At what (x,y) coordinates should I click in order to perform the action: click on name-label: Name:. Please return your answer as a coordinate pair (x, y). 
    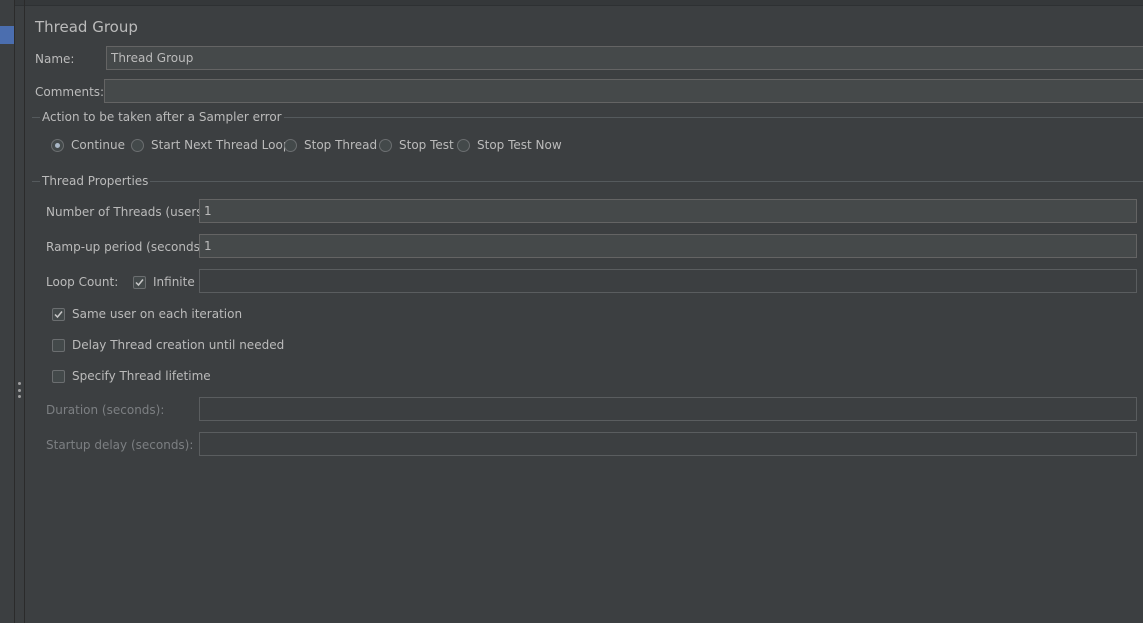
    Looking at the image, I should click on (55, 59).